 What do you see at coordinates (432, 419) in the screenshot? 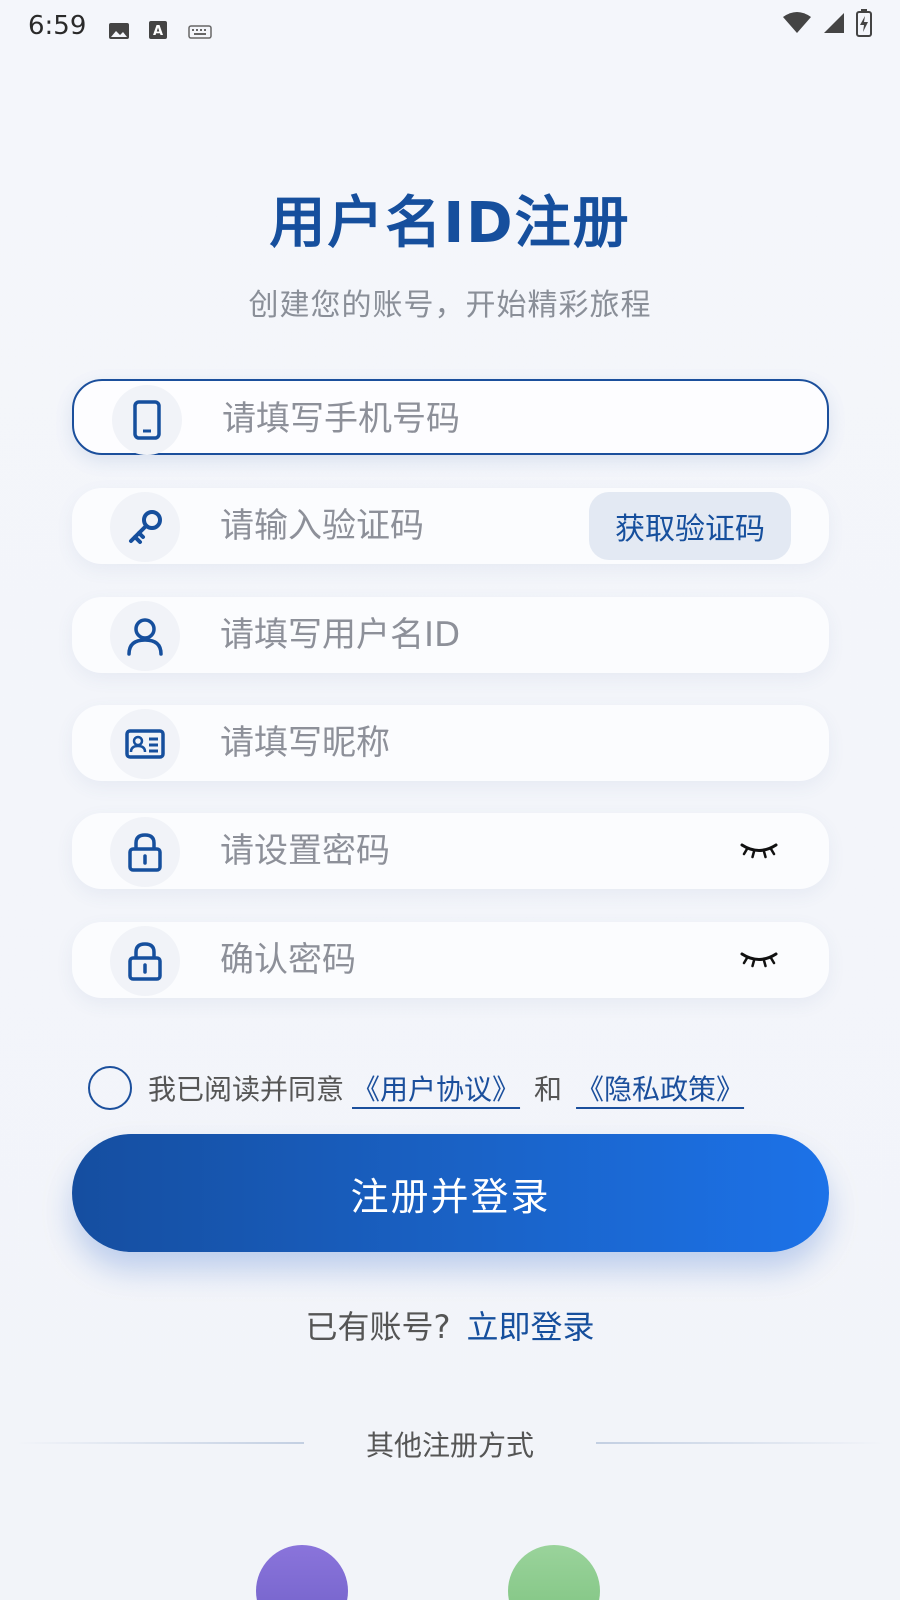
I see `phone-input` at bounding box center [432, 419].